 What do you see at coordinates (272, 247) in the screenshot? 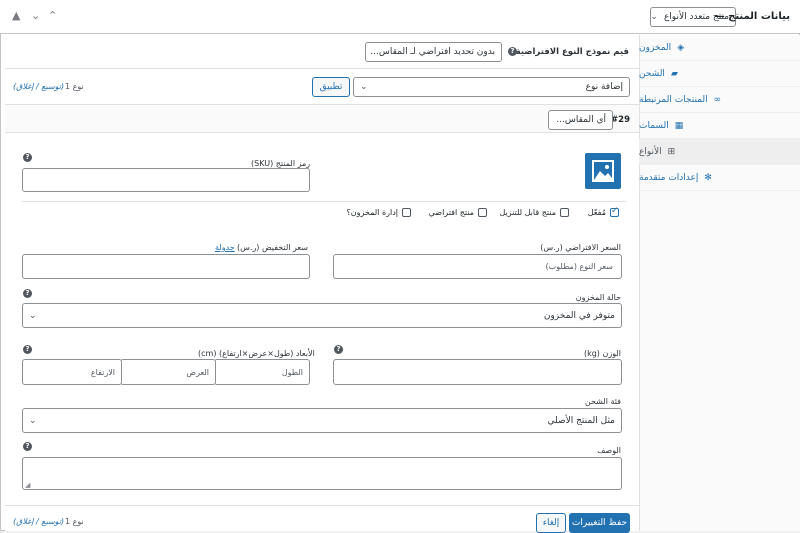
I see `sale-price-label: سعر التخفيض (ر.س)` at bounding box center [272, 247].